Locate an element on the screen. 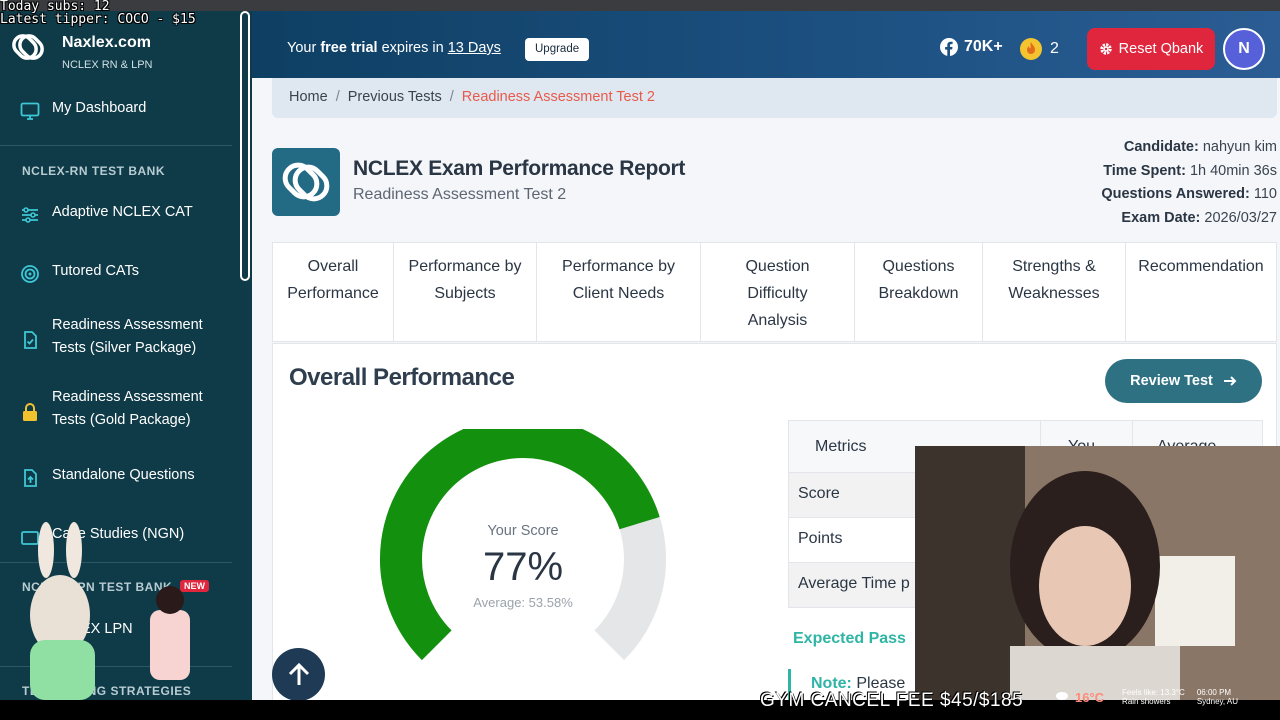  weather-time: 06:00 PM is located at coordinates (1214, 692).